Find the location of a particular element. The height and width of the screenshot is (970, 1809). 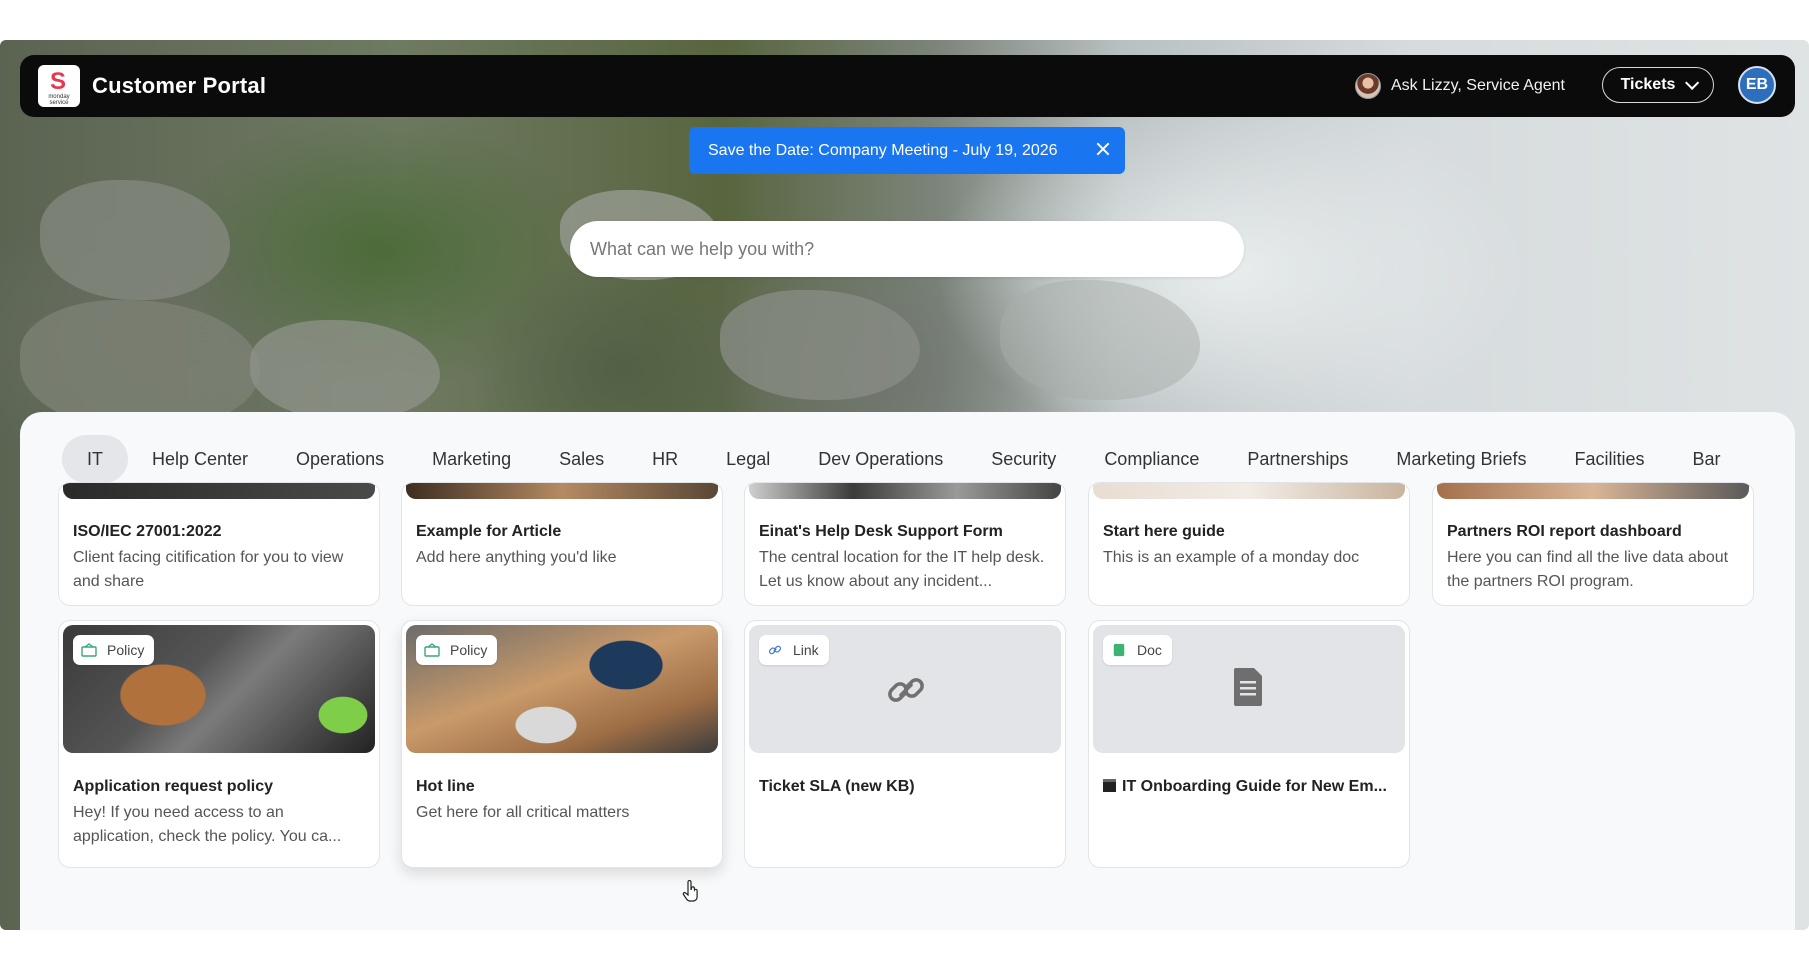

card-description: Get here for all critical matters is located at coordinates (523, 812).